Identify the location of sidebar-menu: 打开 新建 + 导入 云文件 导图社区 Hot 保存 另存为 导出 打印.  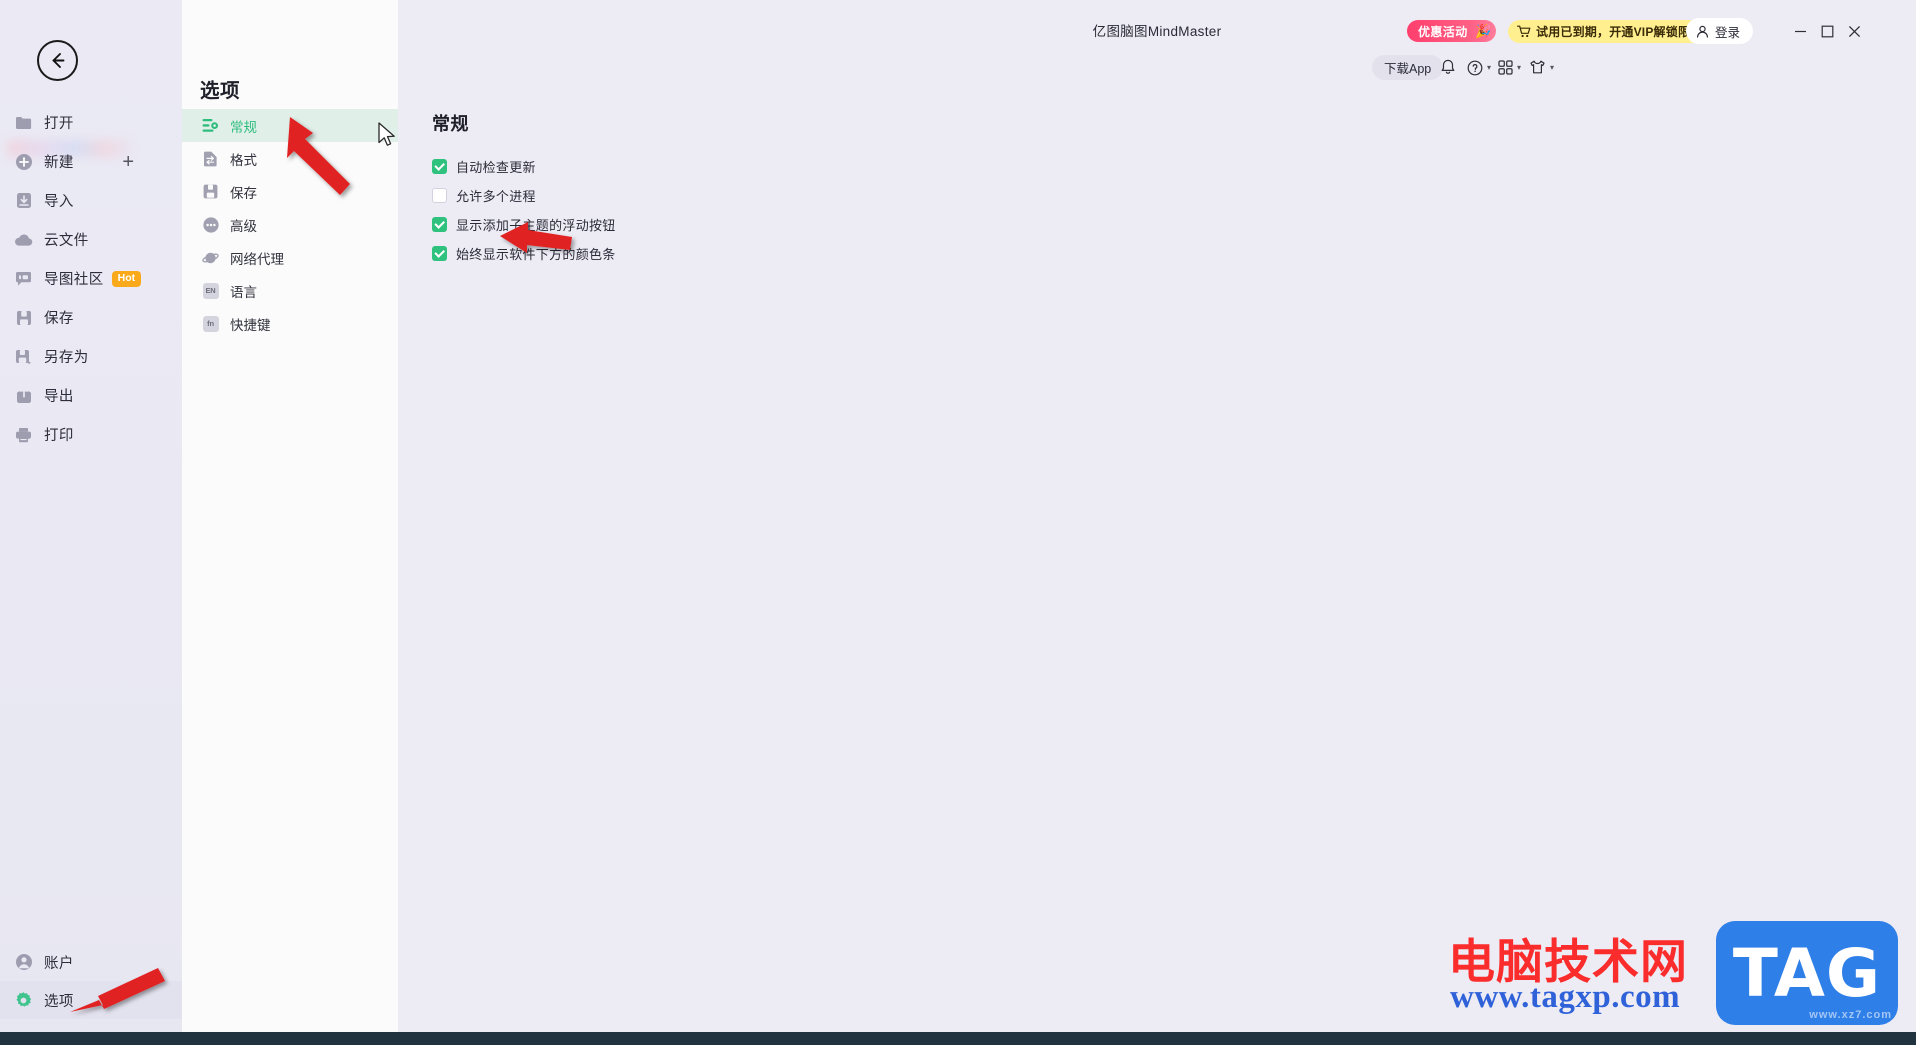
(91, 278).